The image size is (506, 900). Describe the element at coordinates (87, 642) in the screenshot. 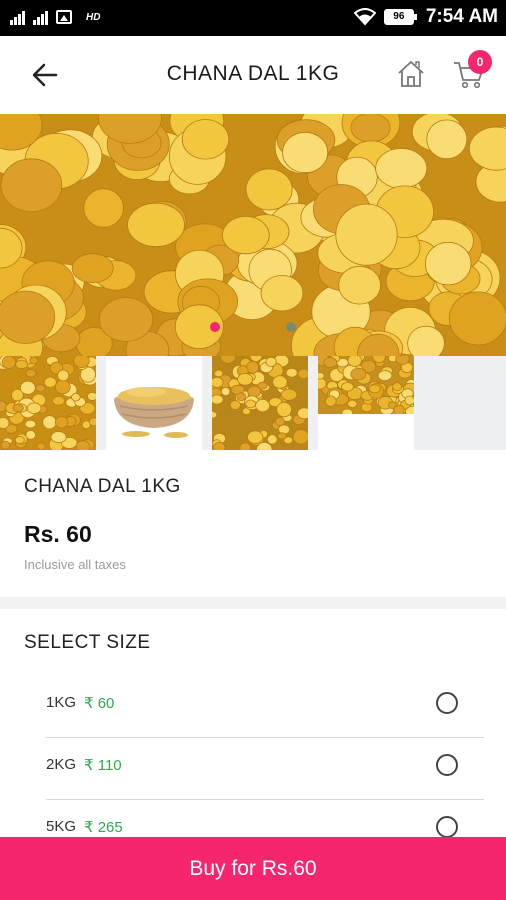

I see `select-size-heading: SELECT SIZE` at that location.